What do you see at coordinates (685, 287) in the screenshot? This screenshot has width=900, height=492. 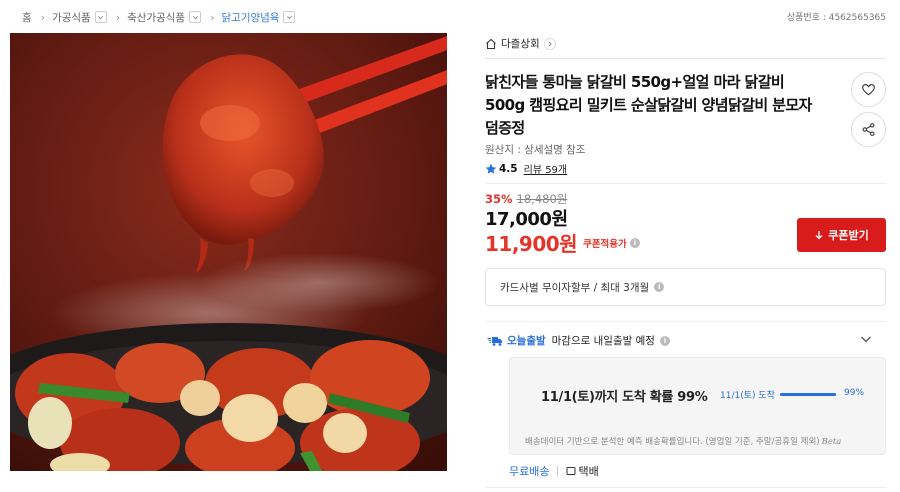 I see `installment-info: 카드사별 무이자할부 / 최대 3개월 i` at bounding box center [685, 287].